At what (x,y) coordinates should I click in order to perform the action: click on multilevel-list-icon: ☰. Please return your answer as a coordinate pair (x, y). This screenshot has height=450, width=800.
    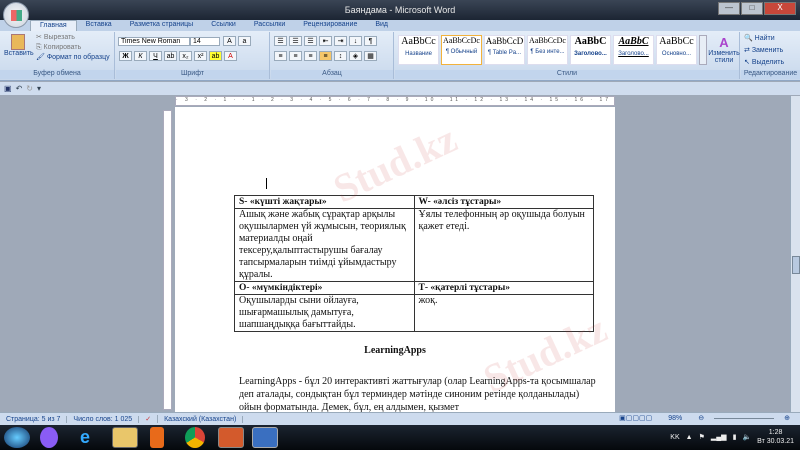
    Looking at the image, I should click on (310, 41).